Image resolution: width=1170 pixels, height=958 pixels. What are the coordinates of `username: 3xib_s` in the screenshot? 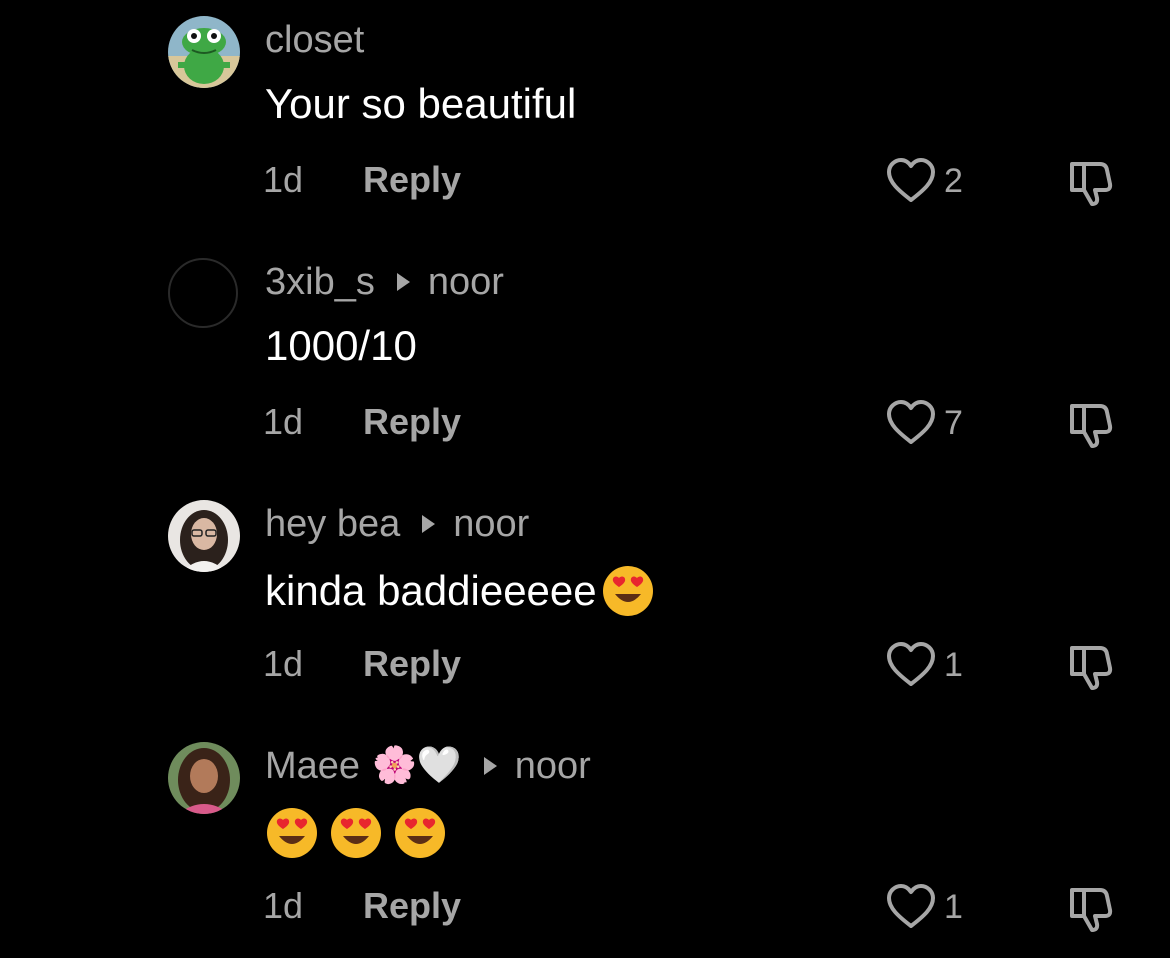 It's located at (320, 282).